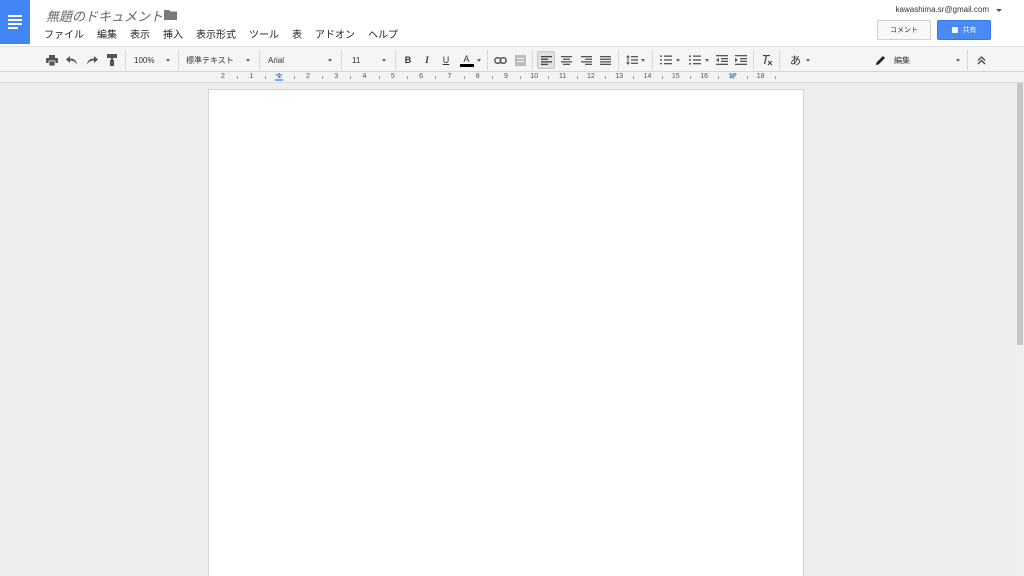 This screenshot has height=576, width=1024. What do you see at coordinates (590, 76) in the screenshot?
I see `ruler-label: 12` at bounding box center [590, 76].